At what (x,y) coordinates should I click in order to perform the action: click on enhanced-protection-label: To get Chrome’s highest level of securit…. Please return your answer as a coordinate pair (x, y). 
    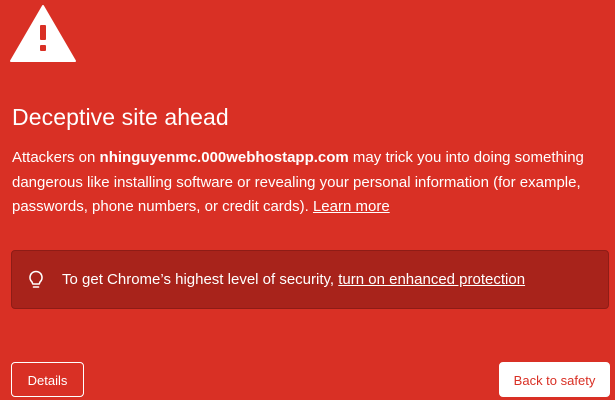
    Looking at the image, I should click on (200, 279).